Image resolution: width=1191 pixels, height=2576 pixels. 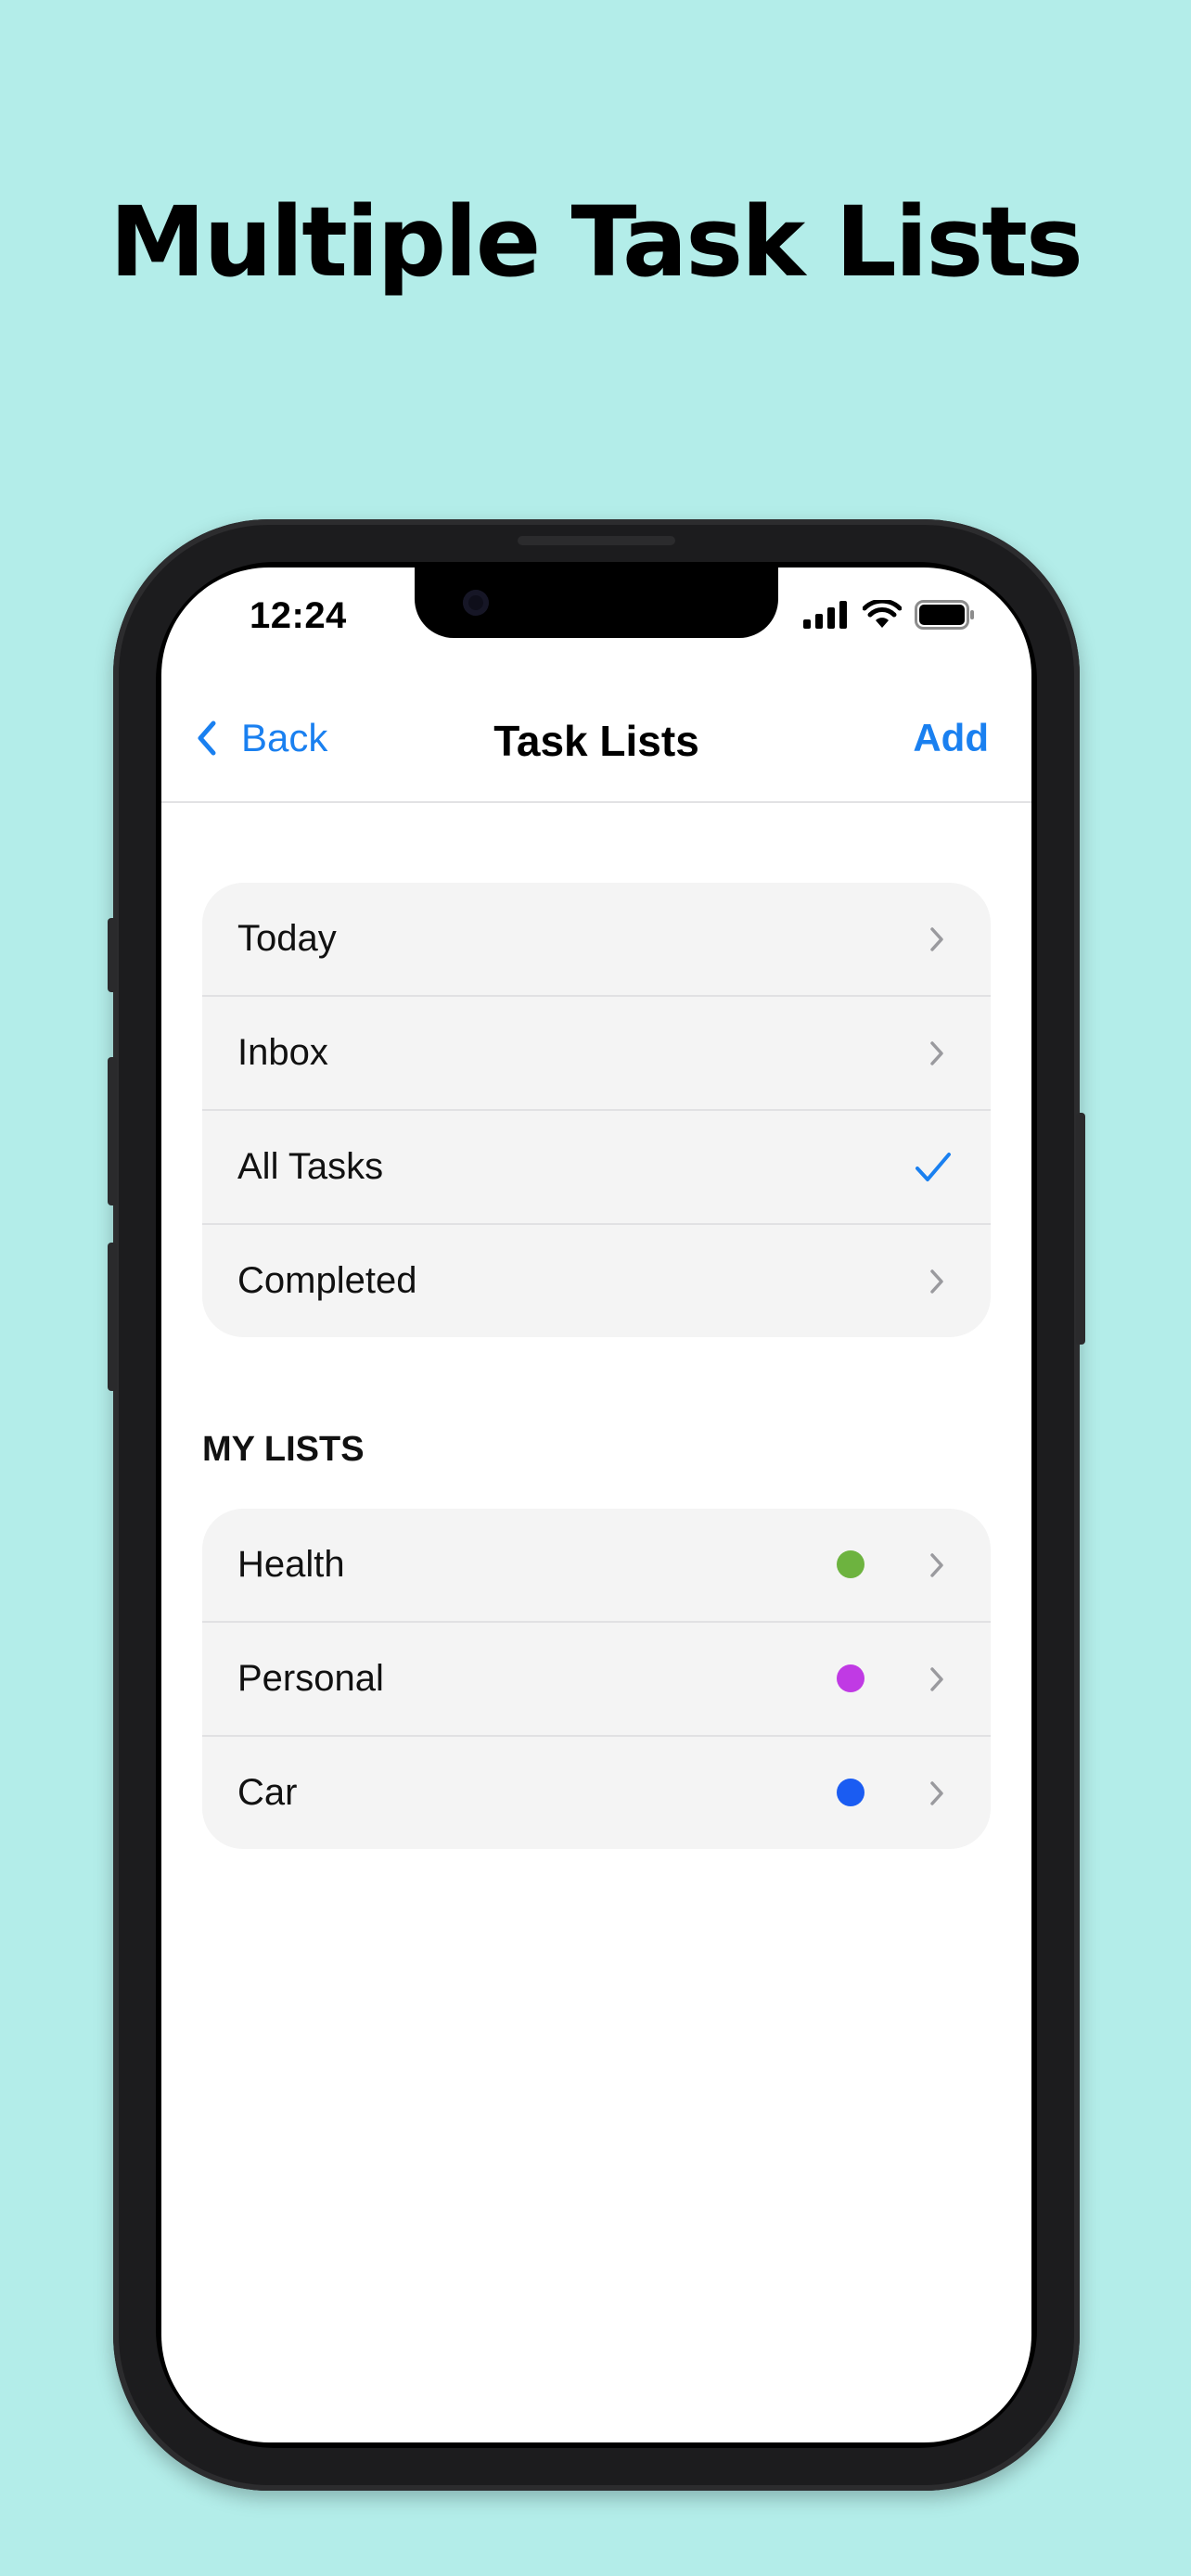 I want to click on front-camera, so click(x=476, y=603).